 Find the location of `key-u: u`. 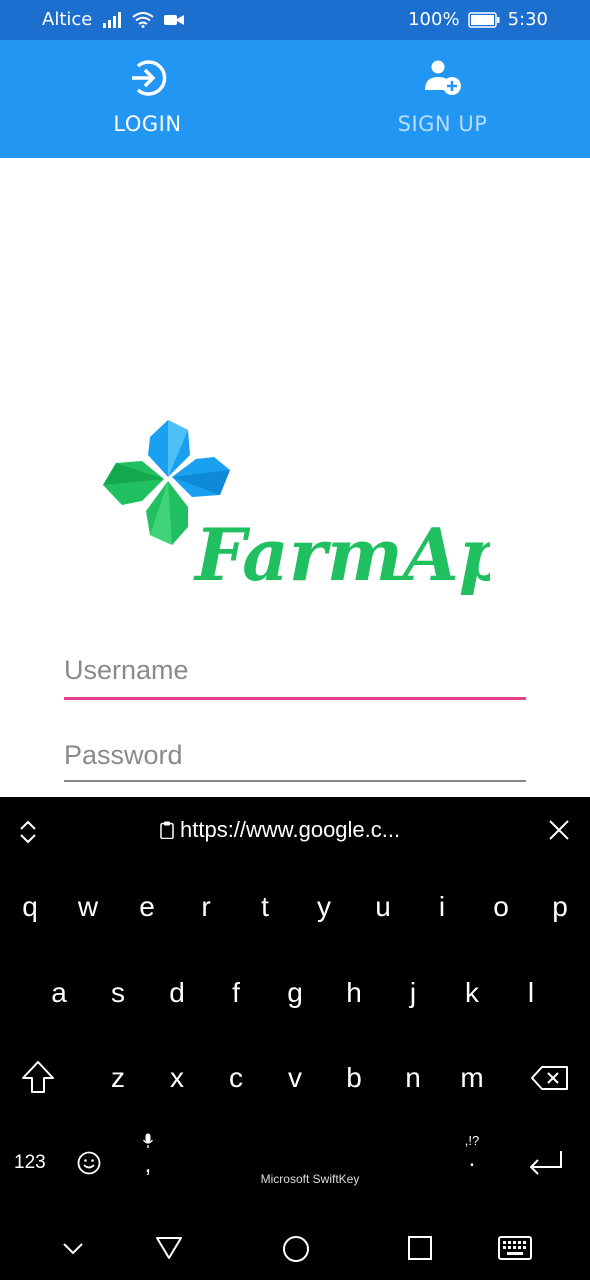

key-u: u is located at coordinates (383, 907).